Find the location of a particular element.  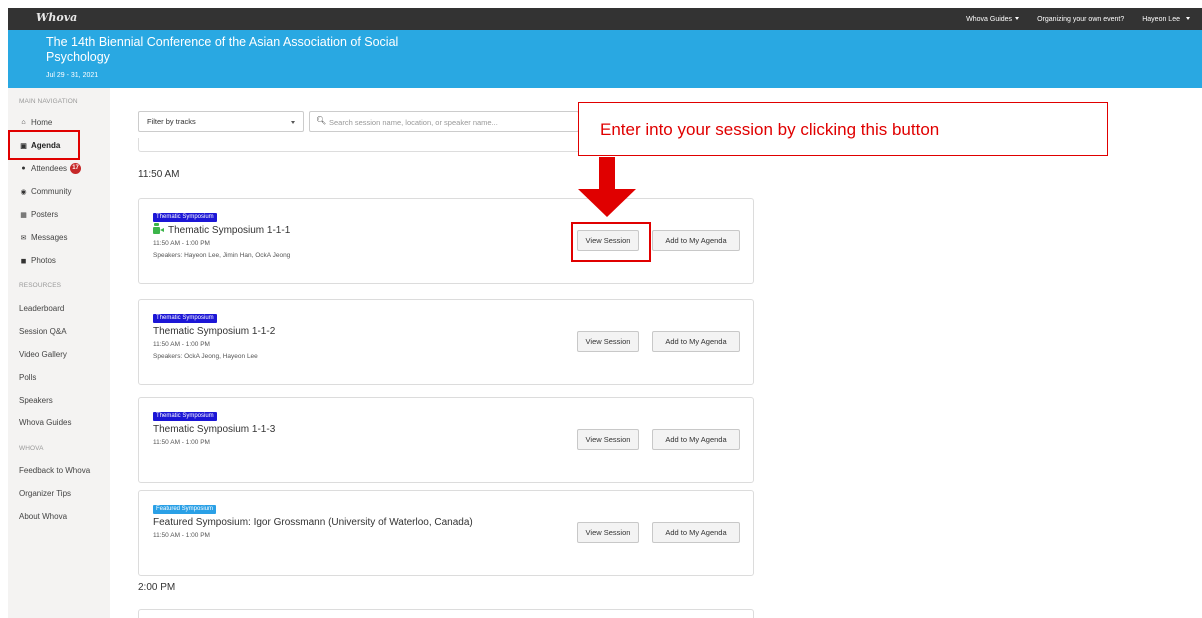

sidebar-item-attendees: ● Attendees 17 is located at coordinates (50, 168).